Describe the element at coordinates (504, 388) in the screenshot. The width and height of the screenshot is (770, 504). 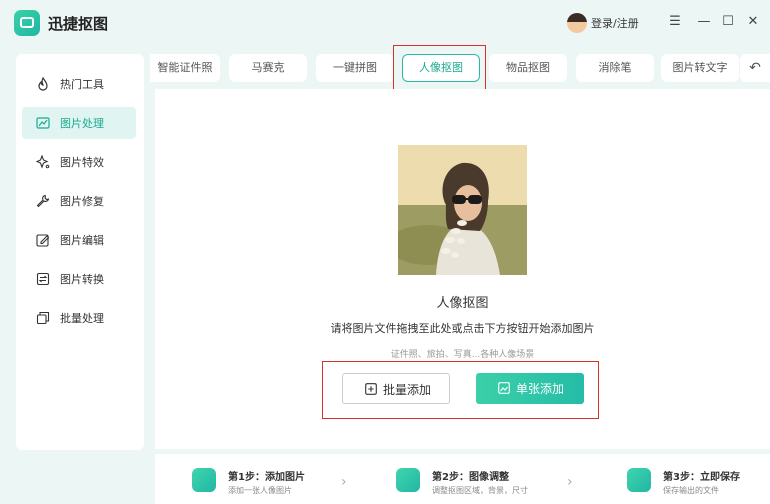
I see `image-icon` at that location.